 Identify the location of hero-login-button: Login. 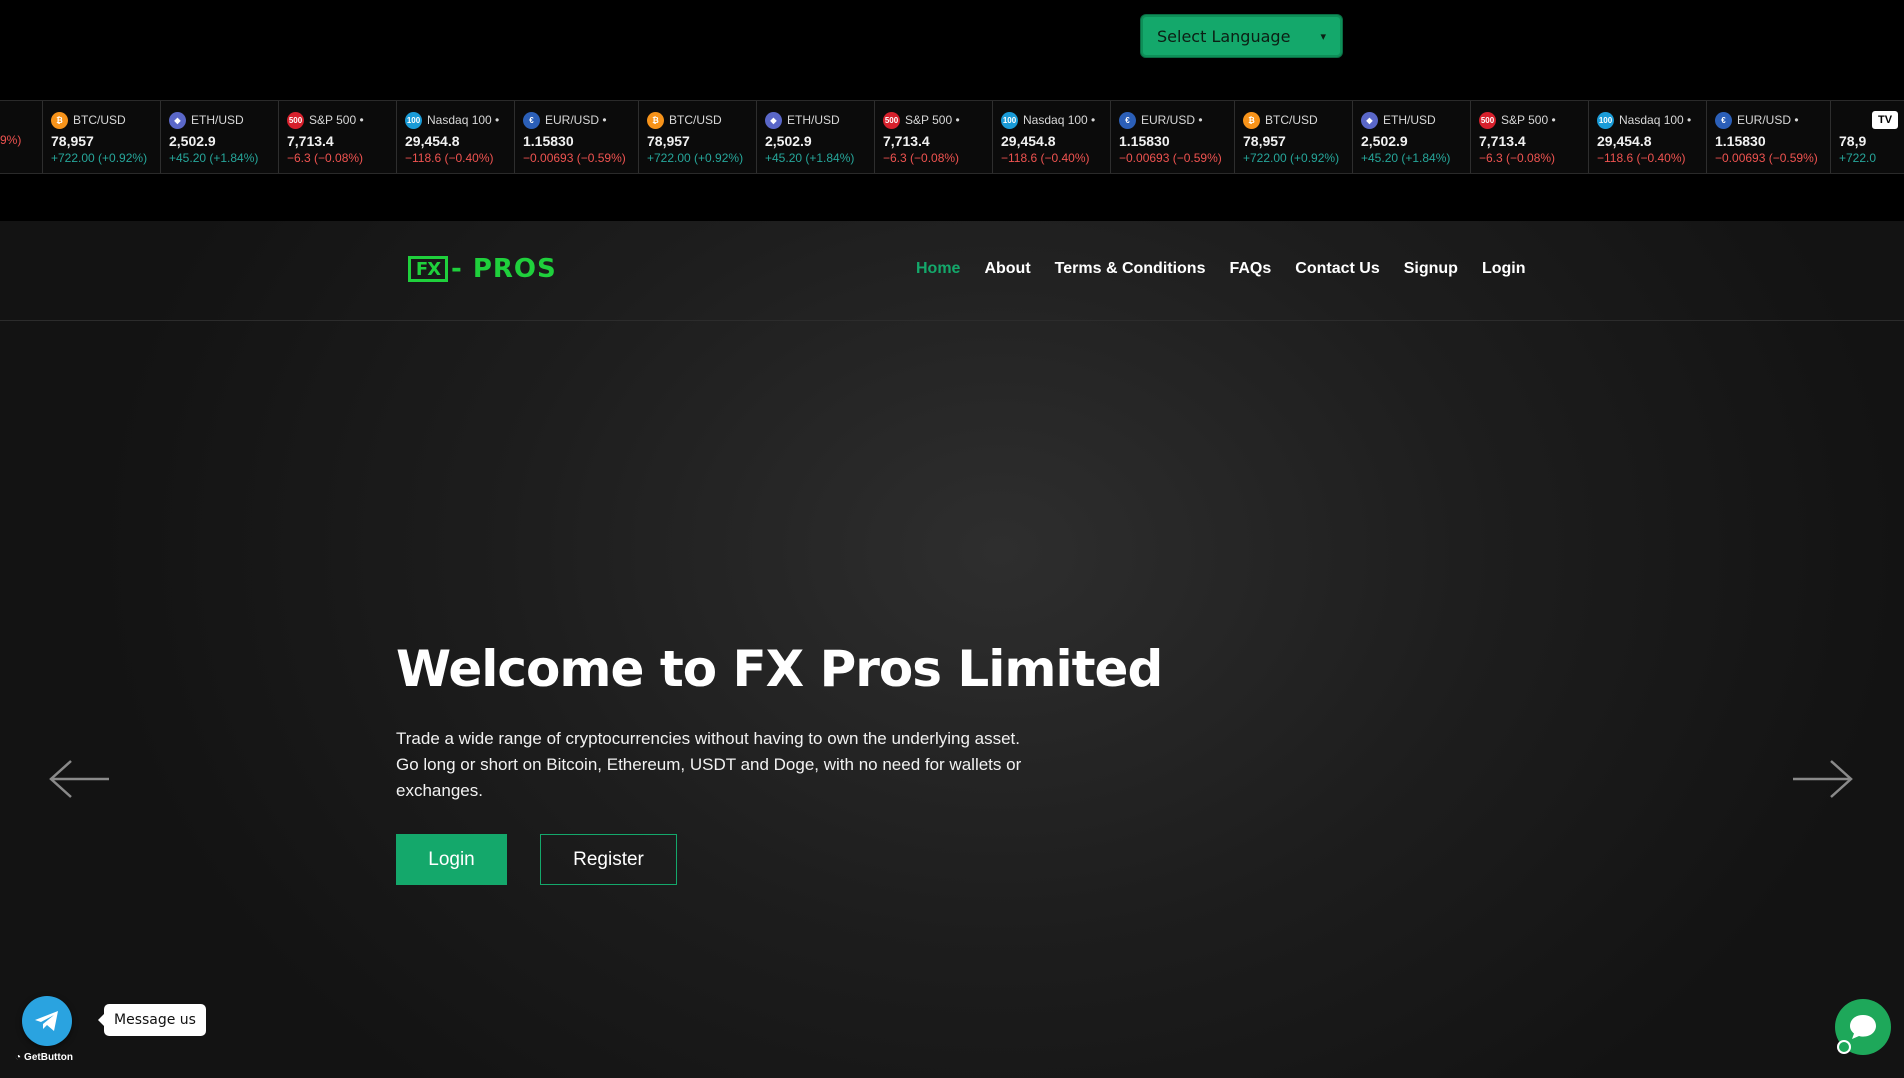
(451, 859).